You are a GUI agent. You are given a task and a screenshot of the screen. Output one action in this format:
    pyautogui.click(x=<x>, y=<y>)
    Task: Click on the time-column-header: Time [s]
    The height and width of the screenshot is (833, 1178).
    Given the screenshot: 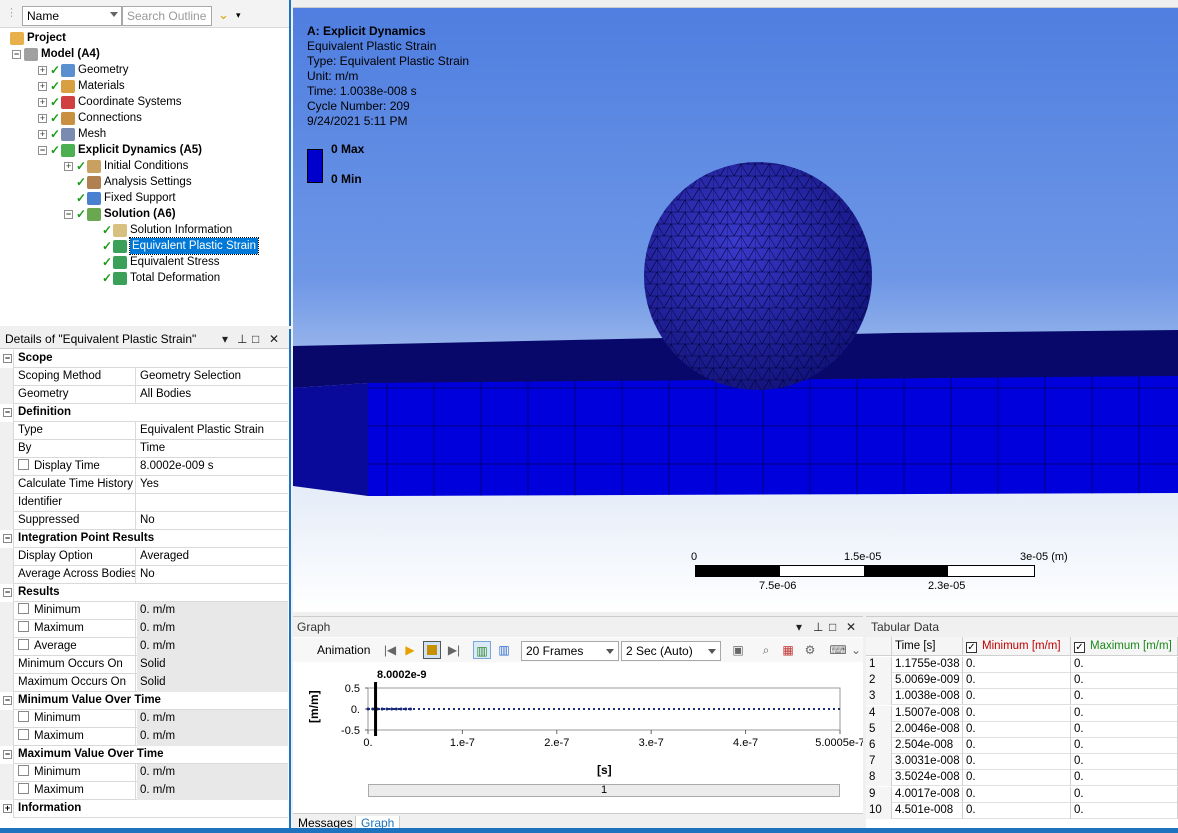 What is the action you would take?
    pyautogui.click(x=927, y=646)
    